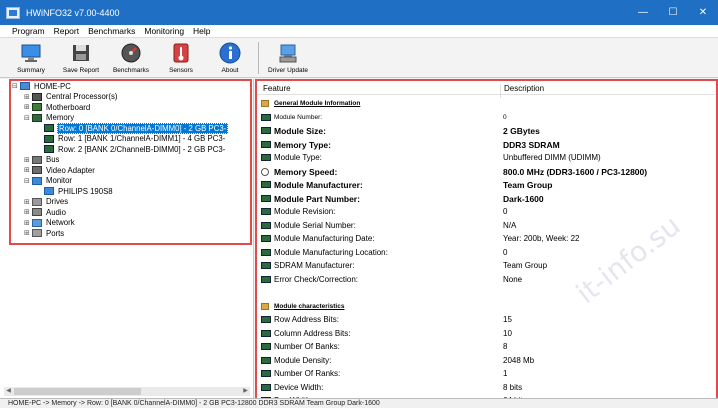 The width and height of the screenshot is (718, 408). What do you see at coordinates (486, 280) in the screenshot?
I see `detail-row: Error Check/Correction: None` at bounding box center [486, 280].